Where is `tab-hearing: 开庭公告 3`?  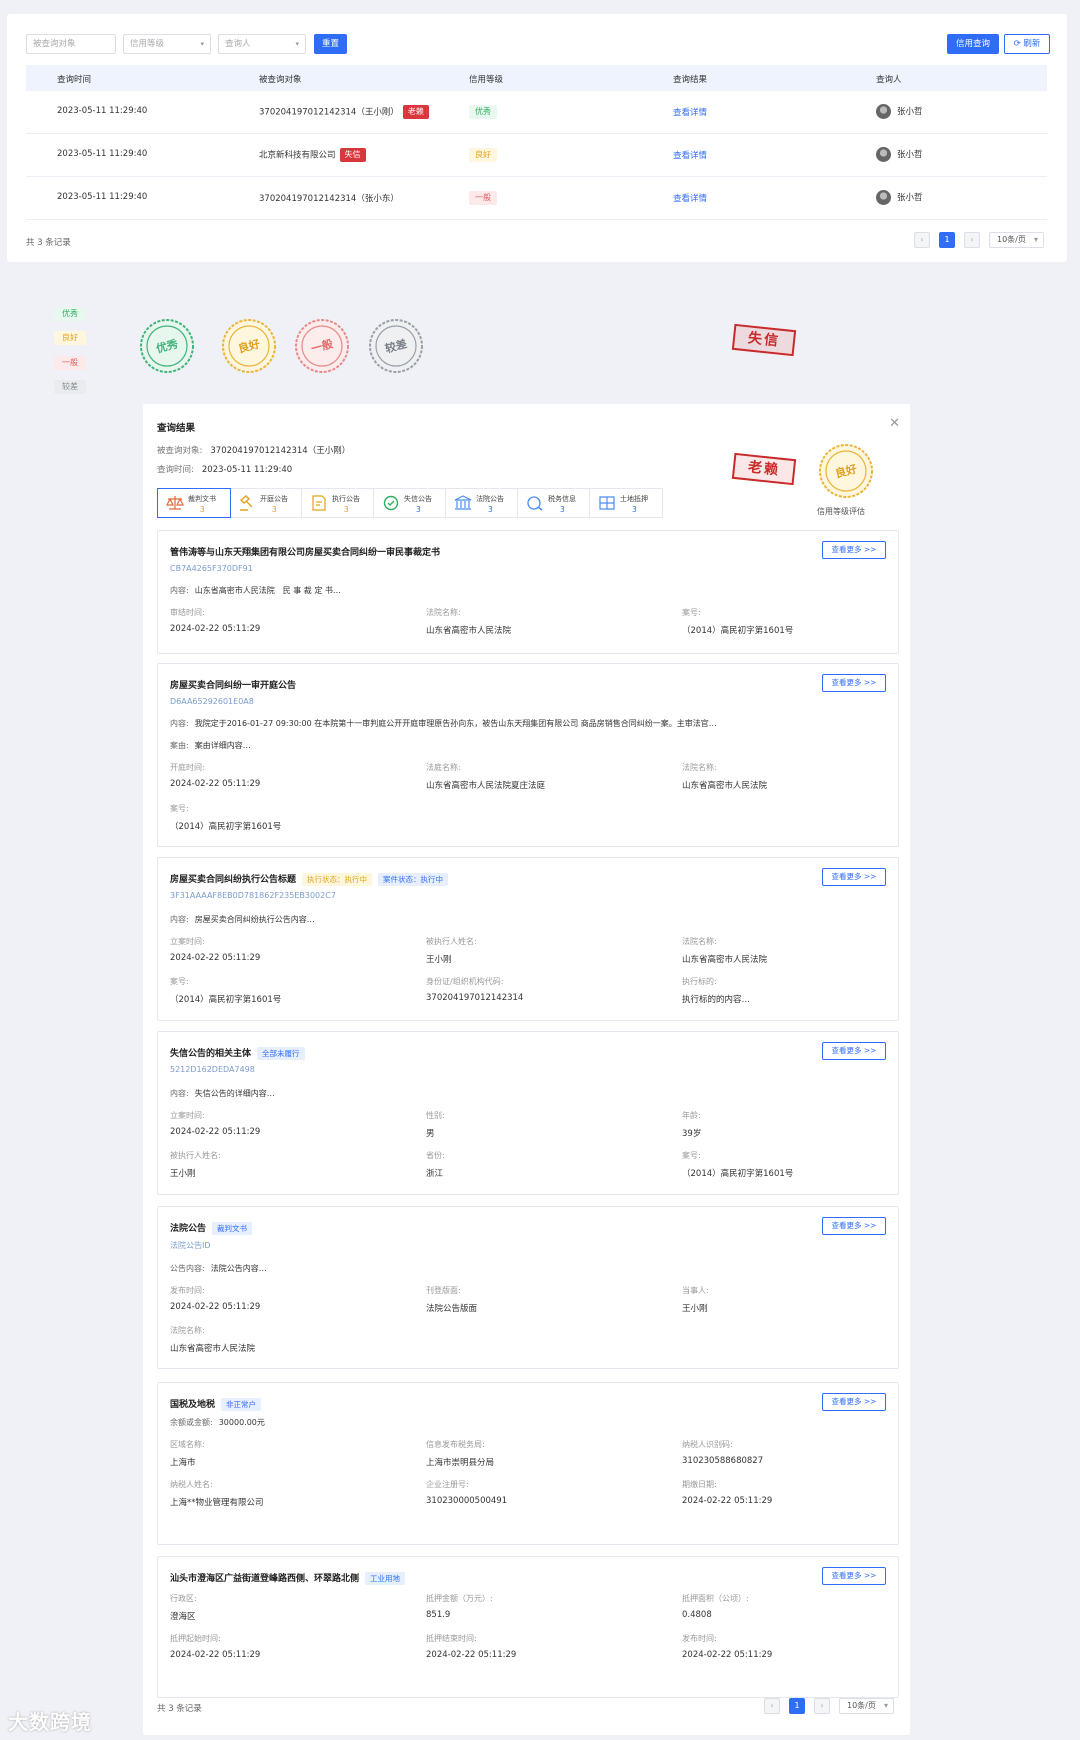 tab-hearing: 开庭公告 3 is located at coordinates (266, 503).